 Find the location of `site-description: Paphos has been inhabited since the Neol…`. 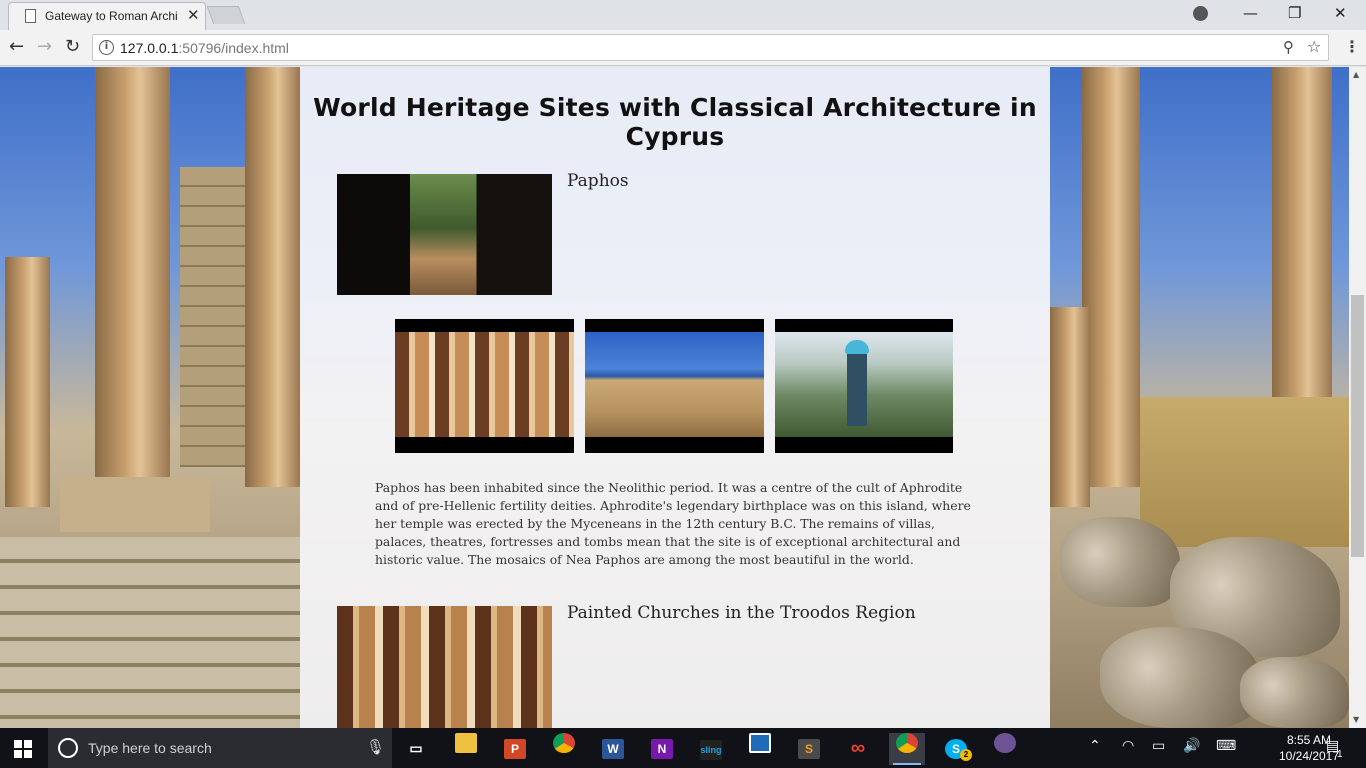

site-description: Paphos has been inhabited since the Neol… is located at coordinates (673, 523).